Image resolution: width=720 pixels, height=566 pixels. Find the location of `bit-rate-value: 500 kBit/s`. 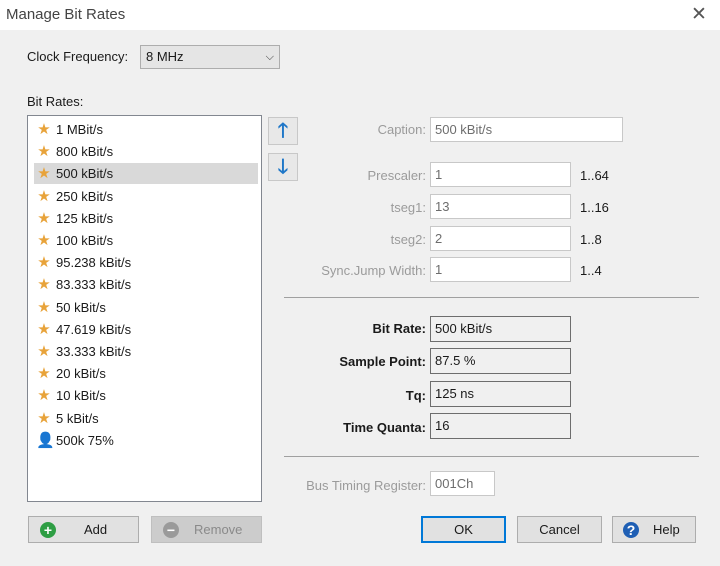

bit-rate-value: 500 kBit/s is located at coordinates (500, 329).